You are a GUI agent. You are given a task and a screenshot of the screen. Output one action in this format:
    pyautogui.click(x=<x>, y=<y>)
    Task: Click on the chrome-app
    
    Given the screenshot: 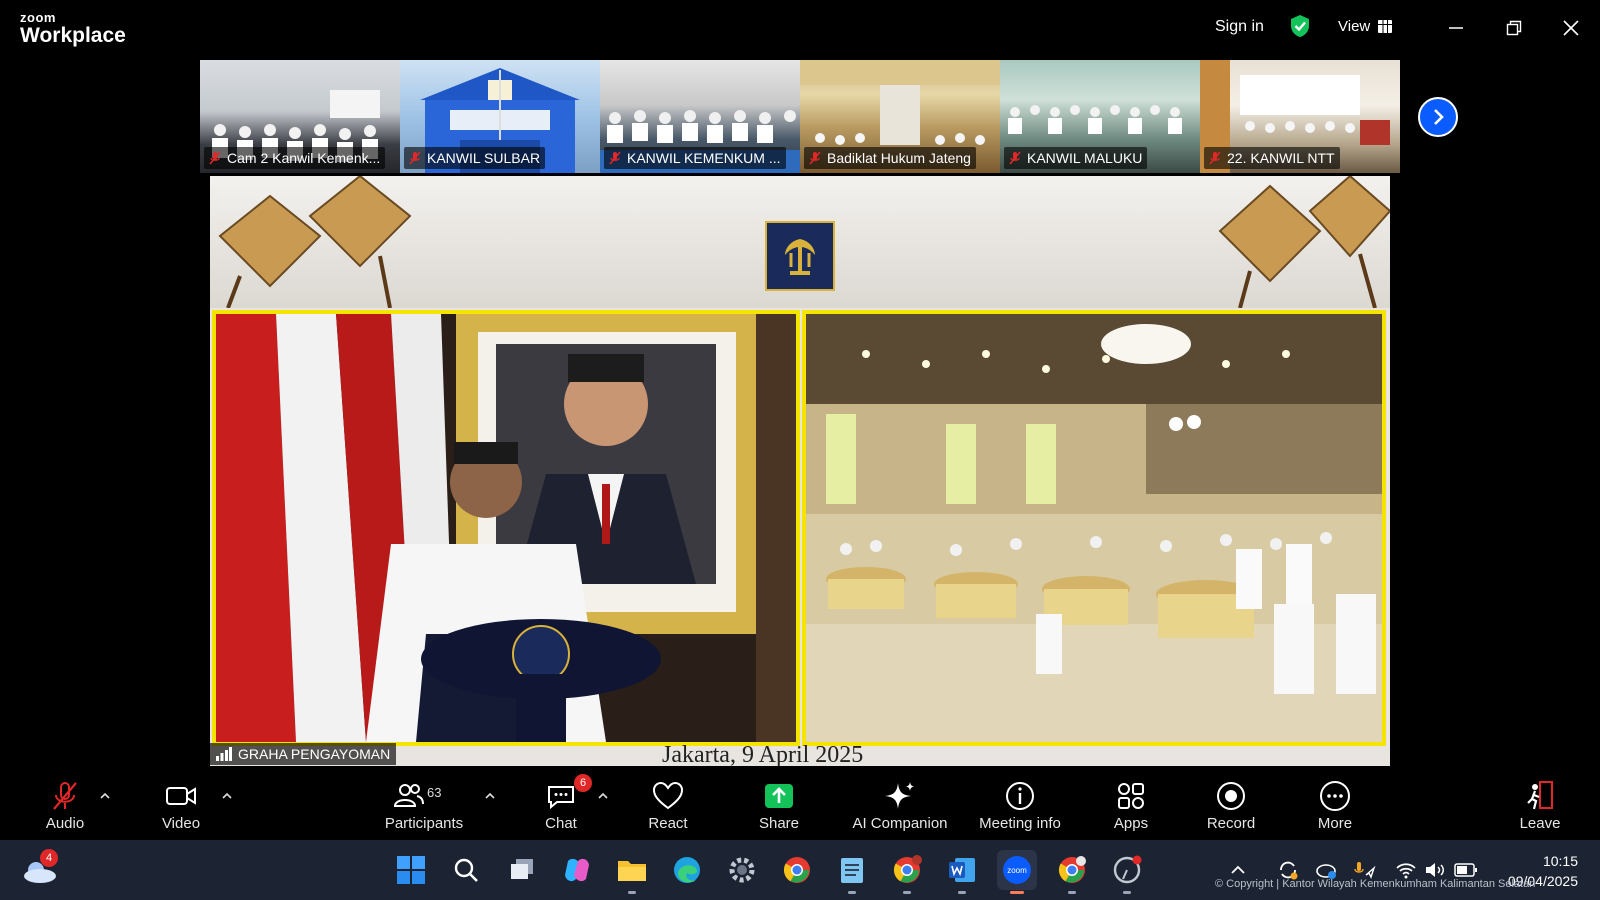 What is the action you would take?
    pyautogui.click(x=797, y=870)
    